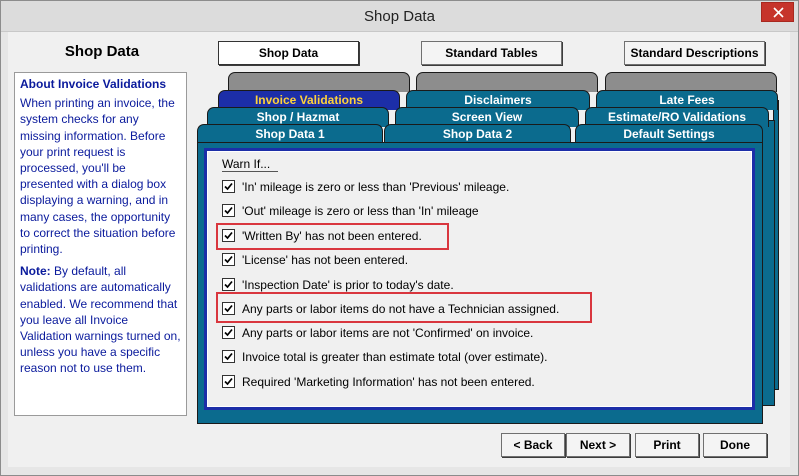  I want to click on close-button, so click(777, 12).